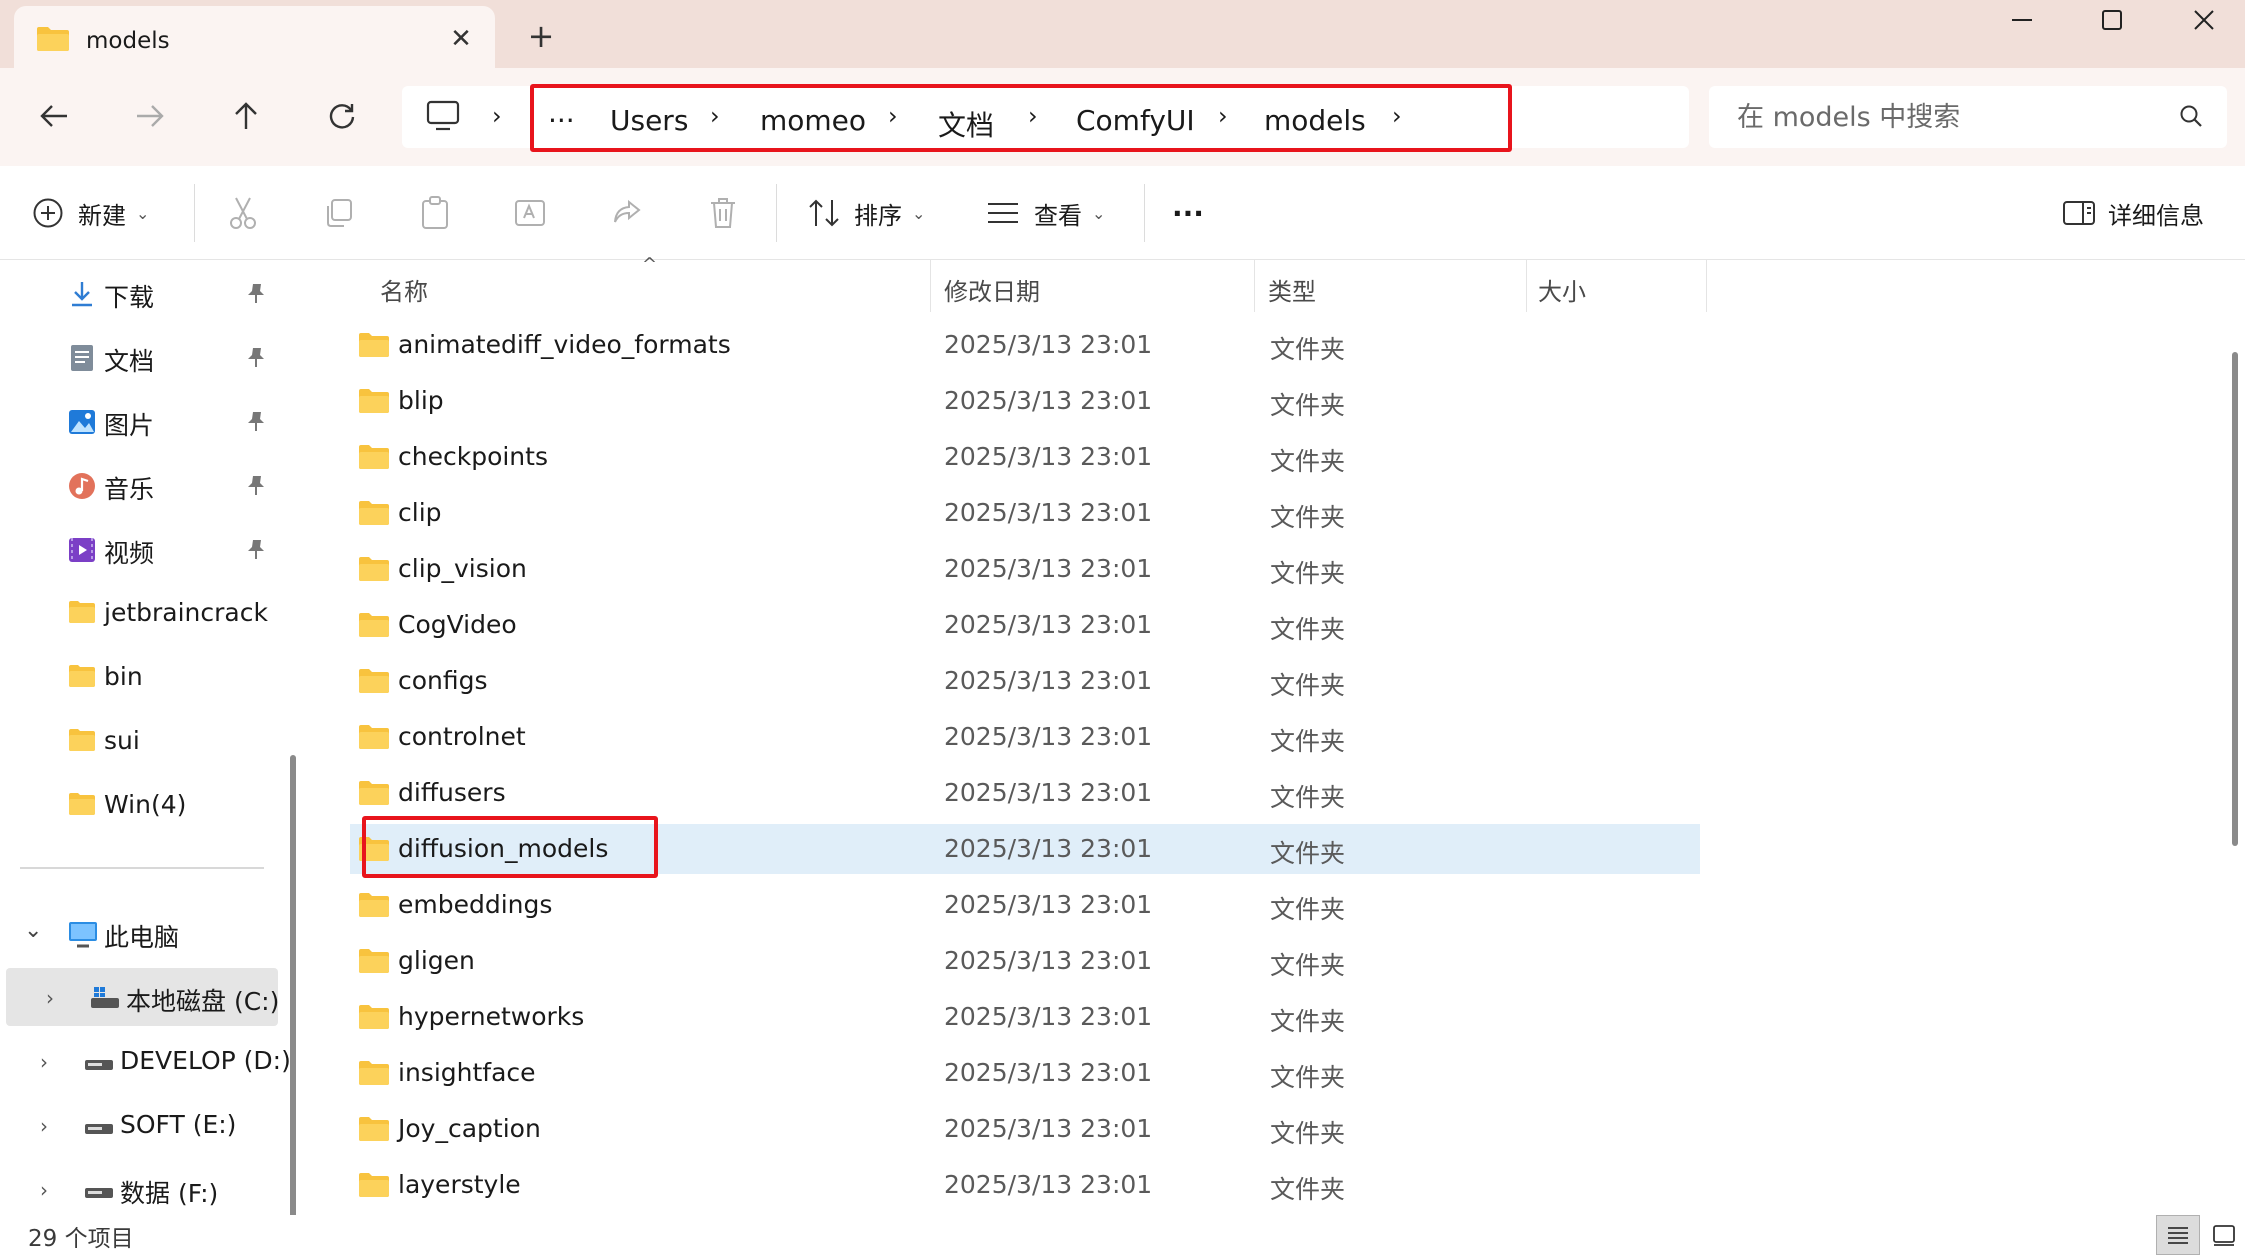  What do you see at coordinates (139, 805) in the screenshot?
I see `sidebar-item-win4: Win(4)` at bounding box center [139, 805].